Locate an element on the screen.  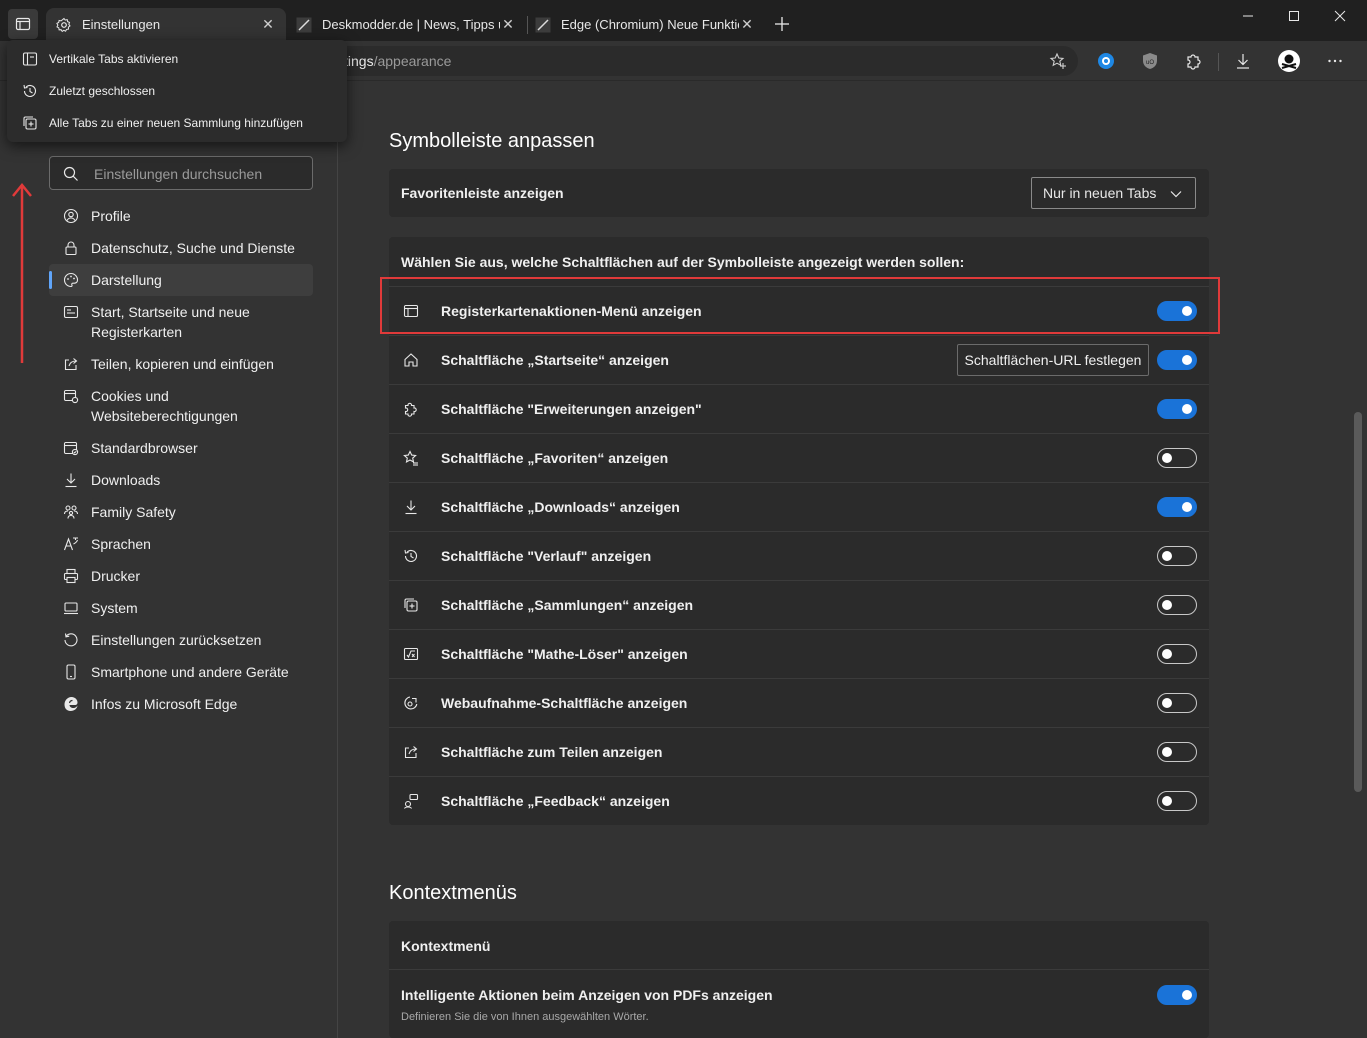
option-label: Schaltfläche "Erweiterungen anzeigen" is located at coordinates (571, 409).